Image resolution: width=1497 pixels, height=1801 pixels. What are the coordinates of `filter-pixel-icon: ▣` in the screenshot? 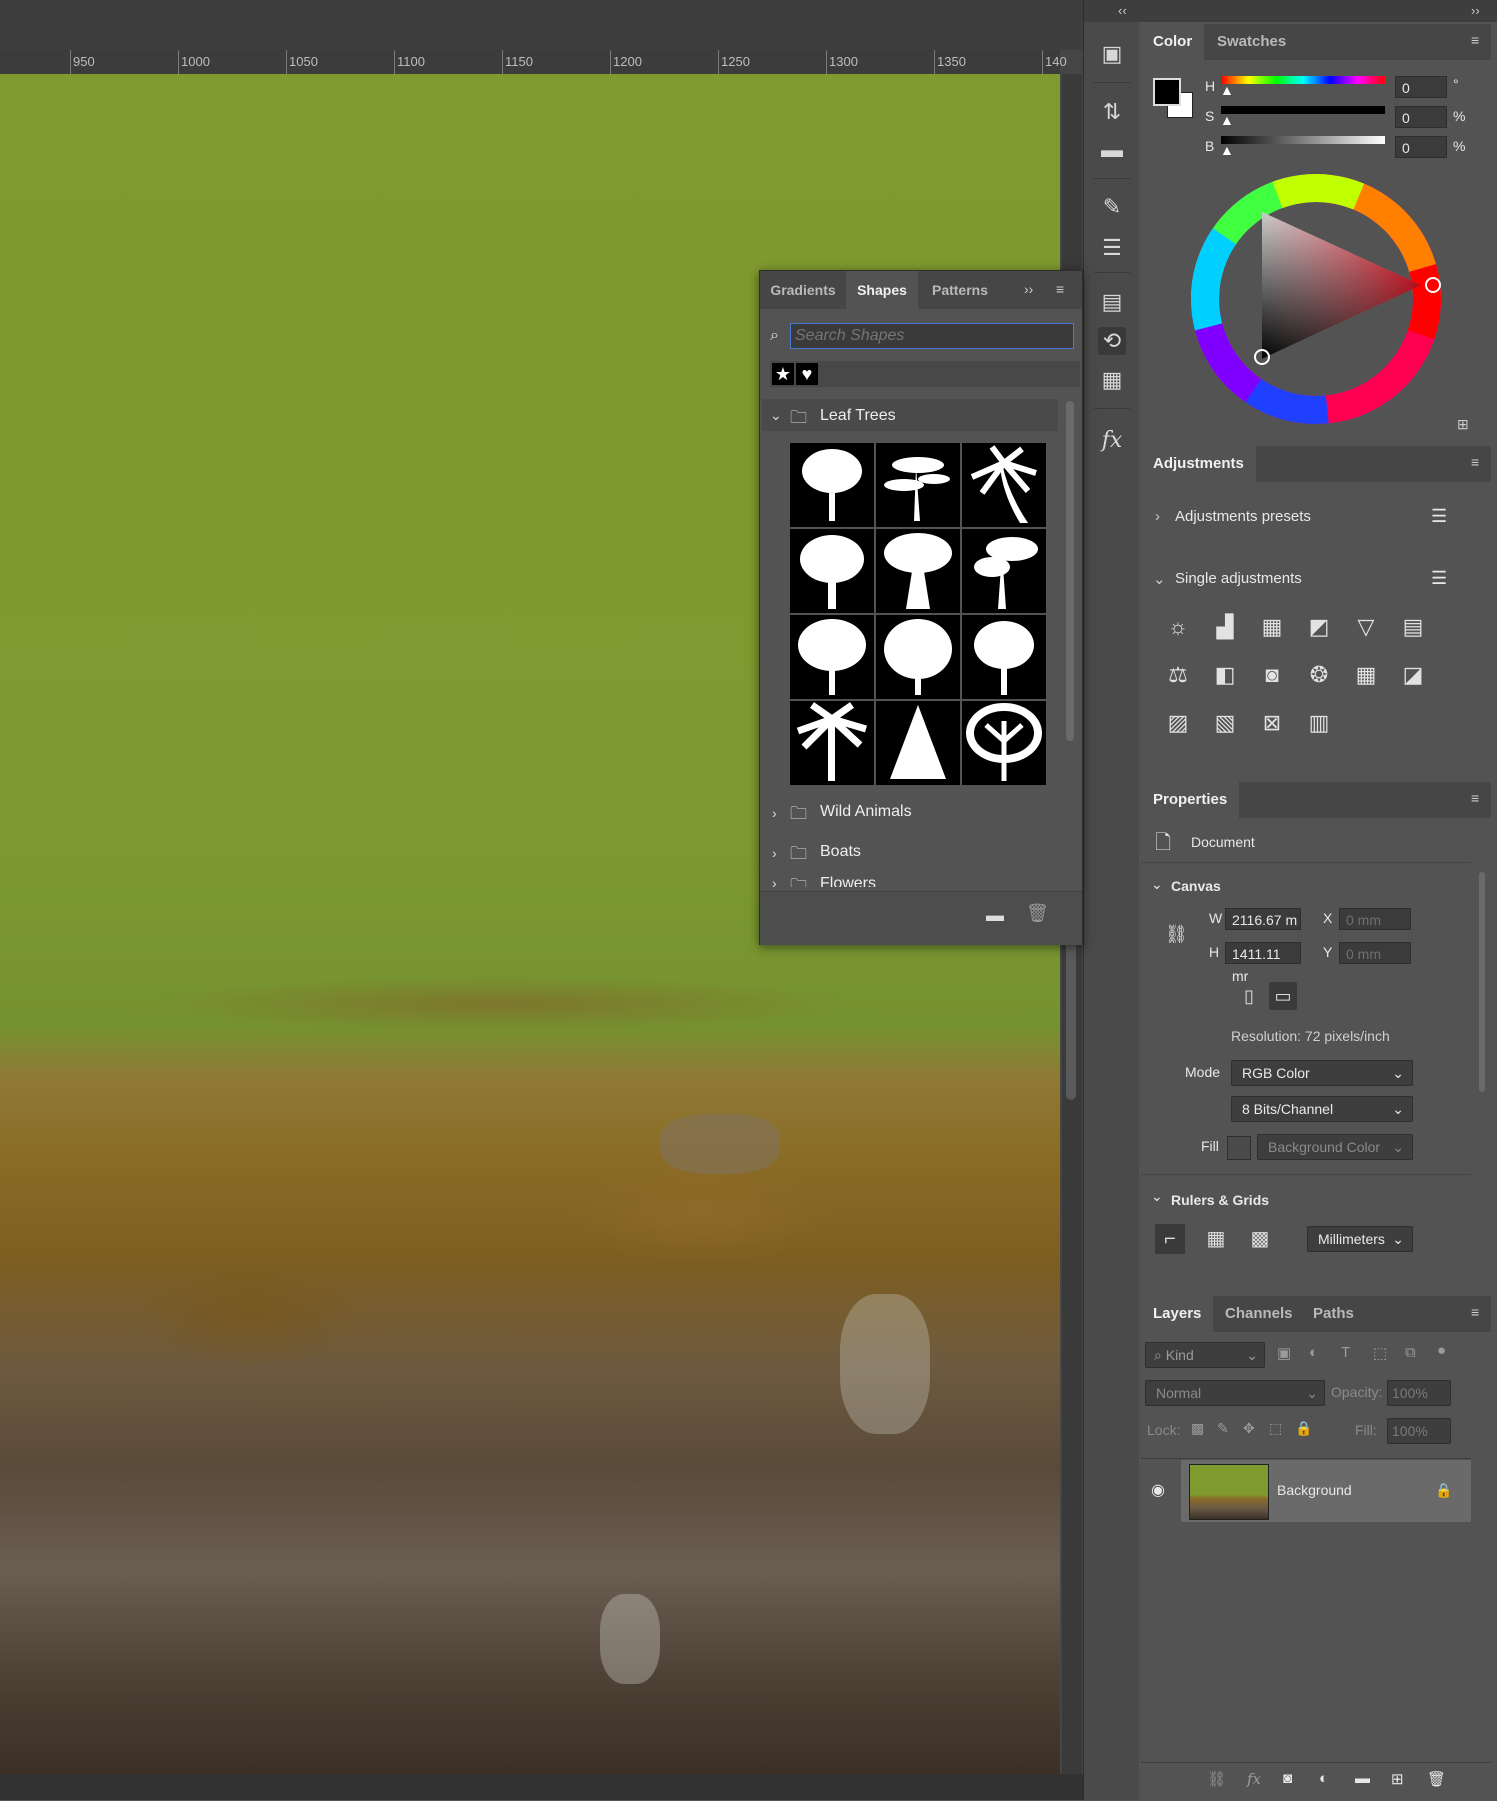 It's located at (1284, 1353).